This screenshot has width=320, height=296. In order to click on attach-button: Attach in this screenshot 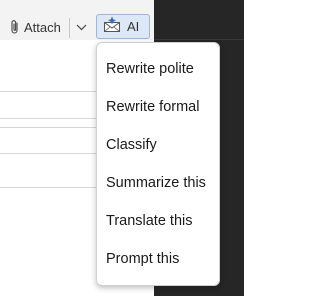, I will do `click(35, 27)`.